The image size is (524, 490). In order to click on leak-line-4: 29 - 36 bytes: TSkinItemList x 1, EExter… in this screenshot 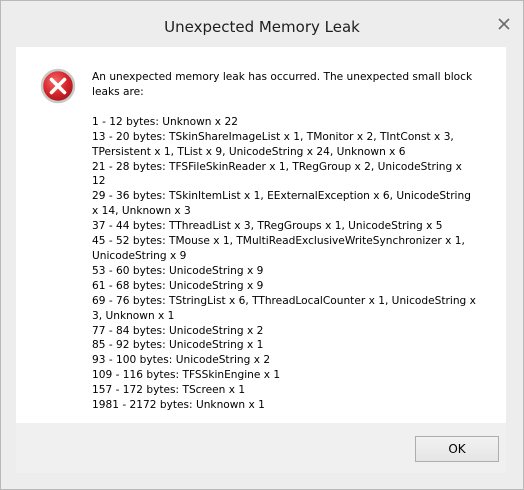, I will do `click(281, 204)`.